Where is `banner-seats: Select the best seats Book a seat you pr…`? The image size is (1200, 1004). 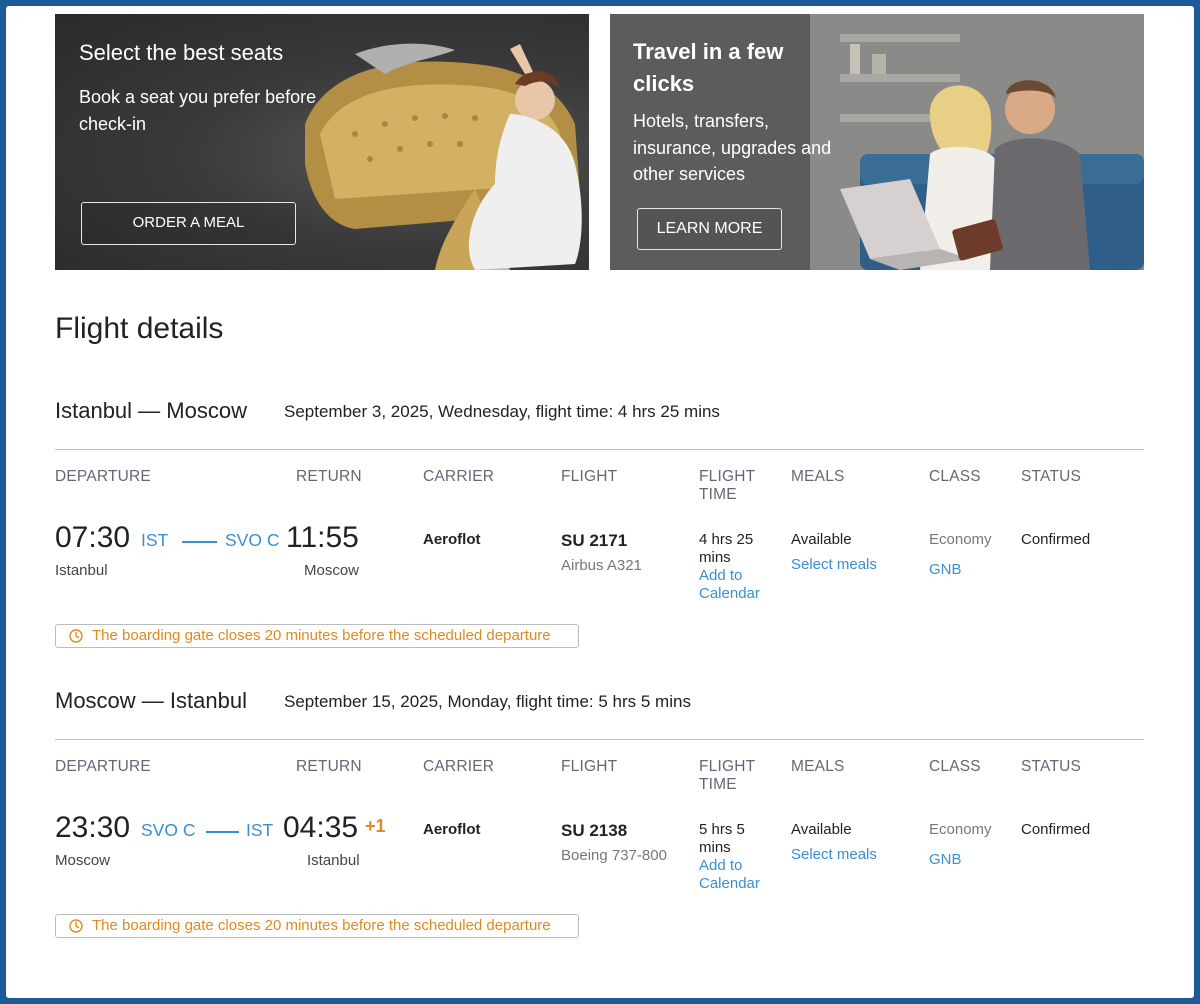 banner-seats: Select the best seats Book a seat you pr… is located at coordinates (322, 142).